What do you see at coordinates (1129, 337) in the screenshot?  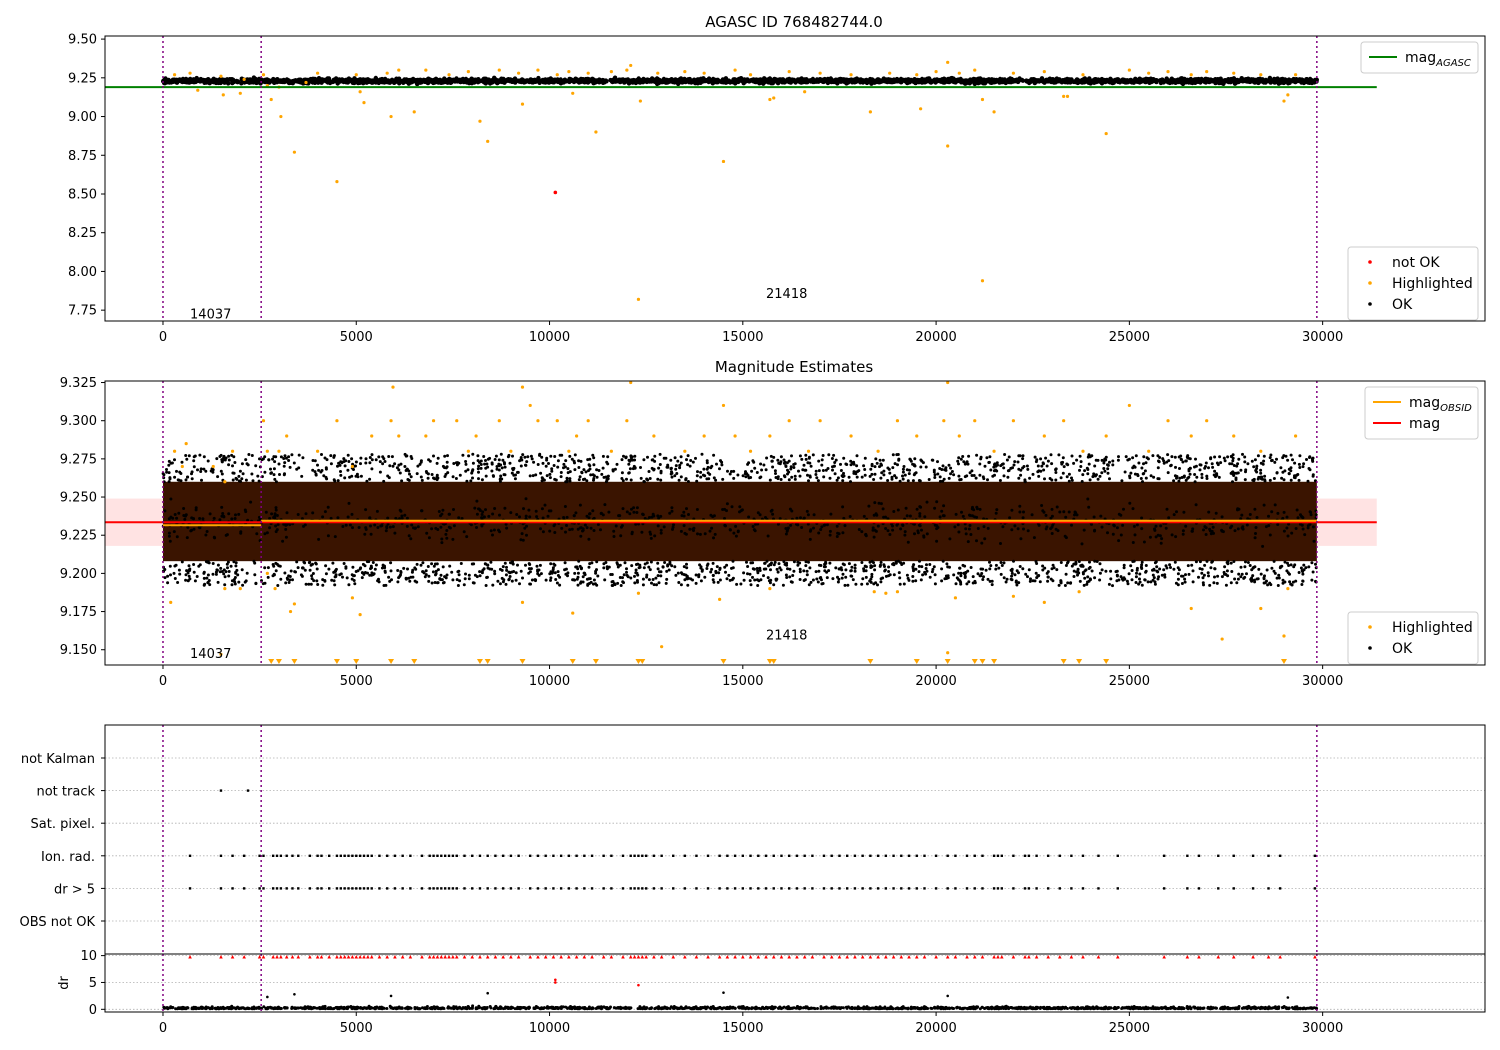 I see `panel1-xtick-label: 25000` at bounding box center [1129, 337].